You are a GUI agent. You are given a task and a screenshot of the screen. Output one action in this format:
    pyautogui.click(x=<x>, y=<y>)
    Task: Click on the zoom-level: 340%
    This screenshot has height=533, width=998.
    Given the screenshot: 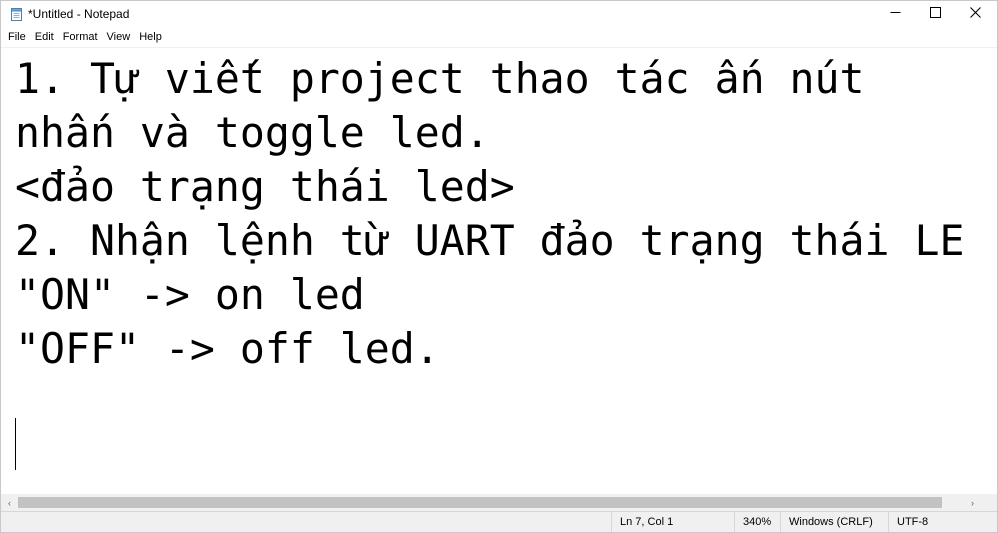 What is the action you would take?
    pyautogui.click(x=757, y=522)
    